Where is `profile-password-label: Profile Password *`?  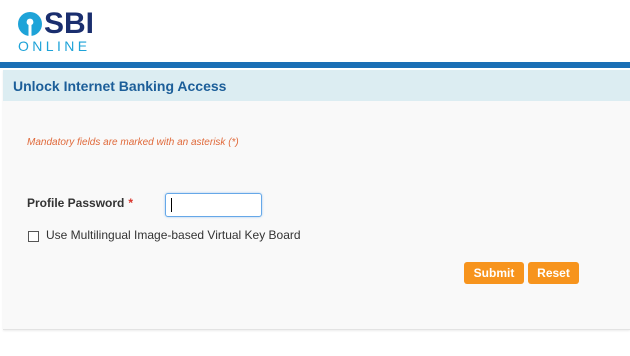 profile-password-label: Profile Password * is located at coordinates (80, 203).